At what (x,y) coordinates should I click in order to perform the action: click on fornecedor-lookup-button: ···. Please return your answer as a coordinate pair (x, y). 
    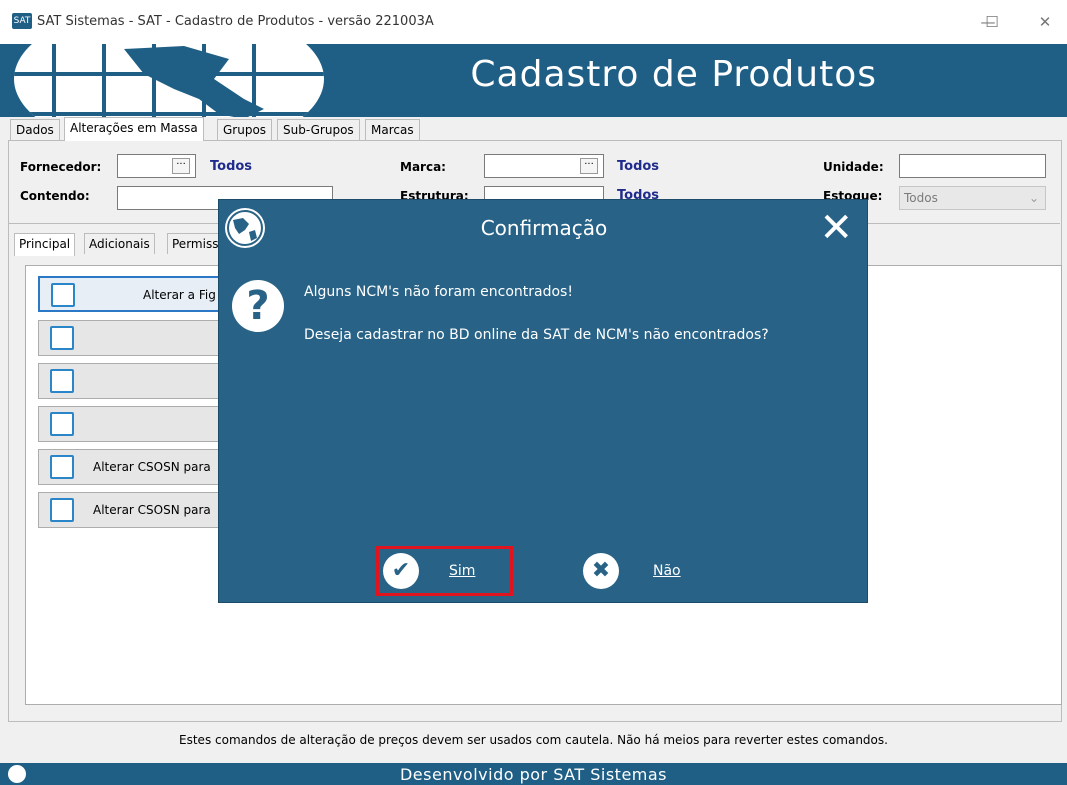
    Looking at the image, I should click on (181, 166).